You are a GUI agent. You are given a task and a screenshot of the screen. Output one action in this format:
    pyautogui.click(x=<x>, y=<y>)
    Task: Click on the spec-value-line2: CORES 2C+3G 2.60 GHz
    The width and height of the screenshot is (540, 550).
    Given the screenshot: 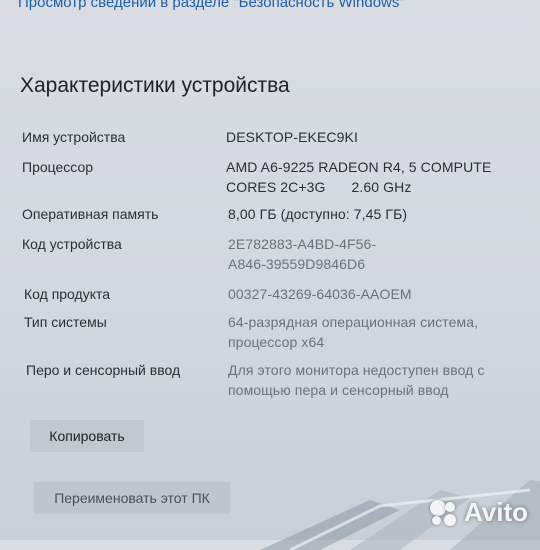 What is the action you would take?
    pyautogui.click(x=318, y=187)
    